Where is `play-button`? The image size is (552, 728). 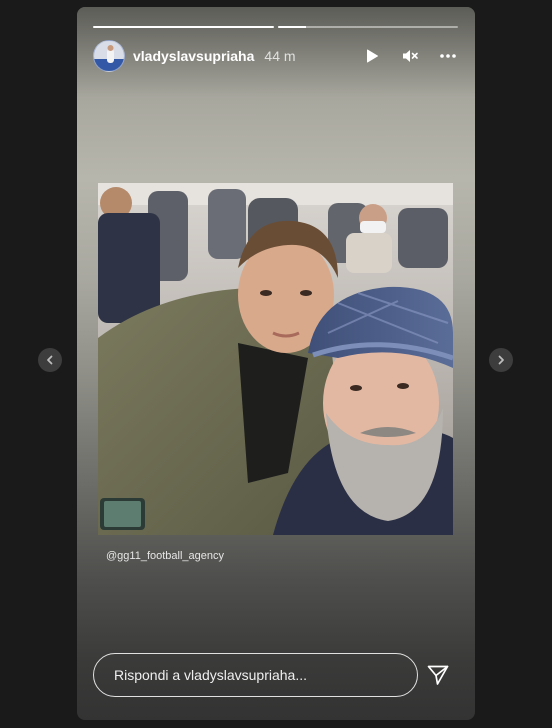
play-button is located at coordinates (372, 56).